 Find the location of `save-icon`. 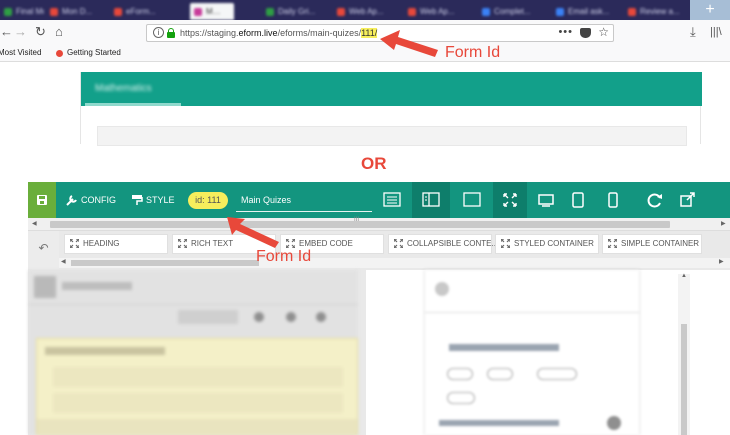

save-icon is located at coordinates (42, 200).